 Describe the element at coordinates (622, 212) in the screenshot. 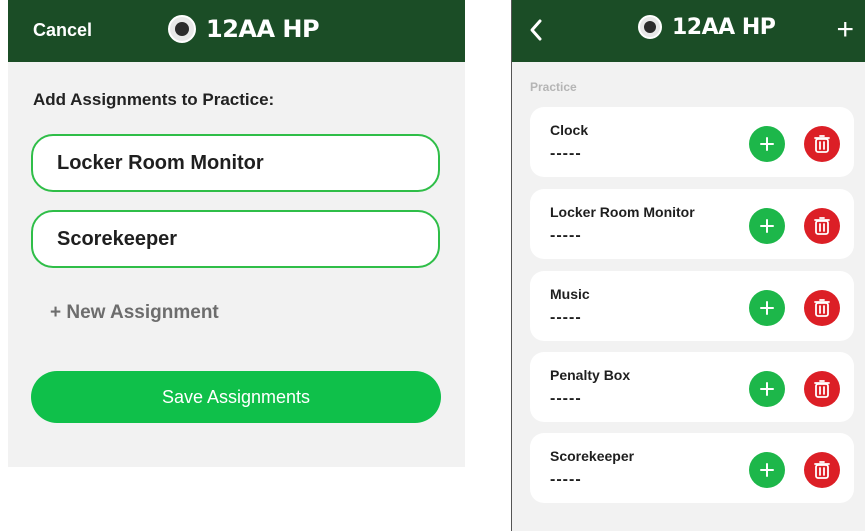

I see `assignment-title: Locker Room Monitor` at that location.